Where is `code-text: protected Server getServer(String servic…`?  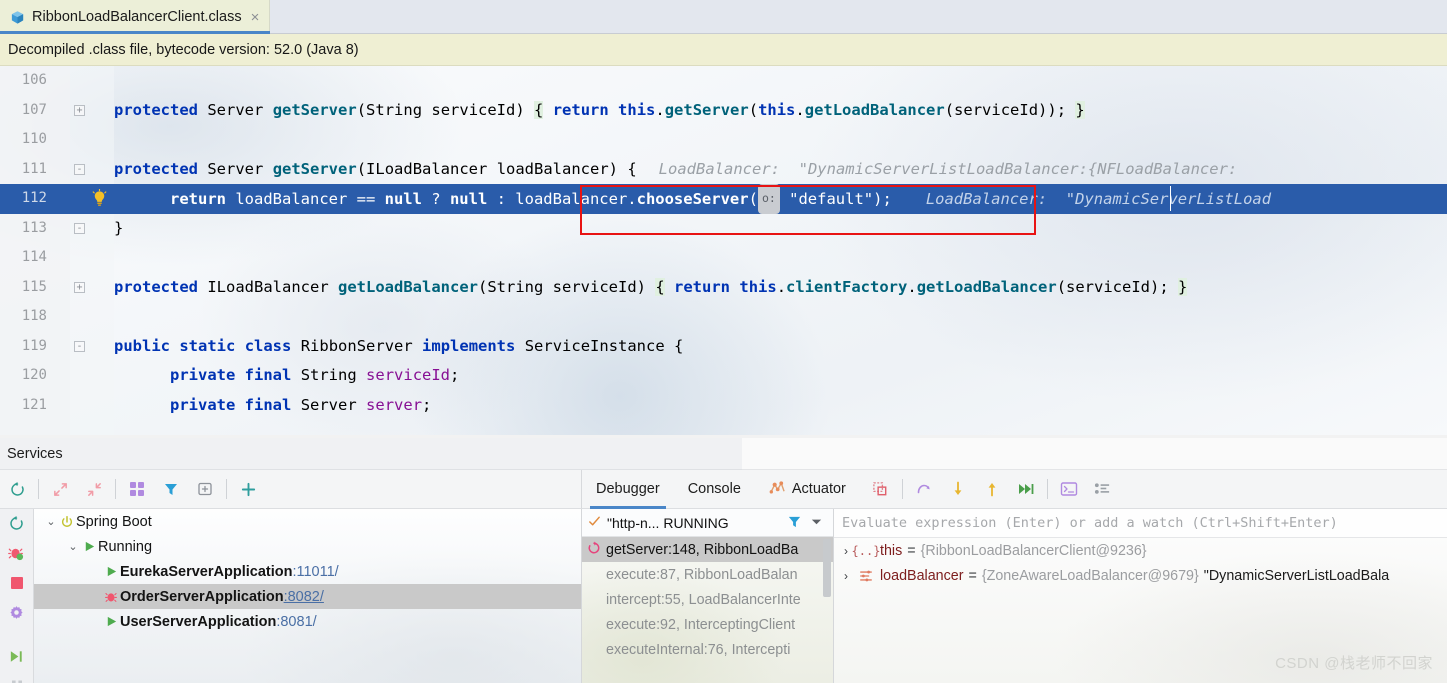
code-text: protected Server getServer(String servic… is located at coordinates (599, 109).